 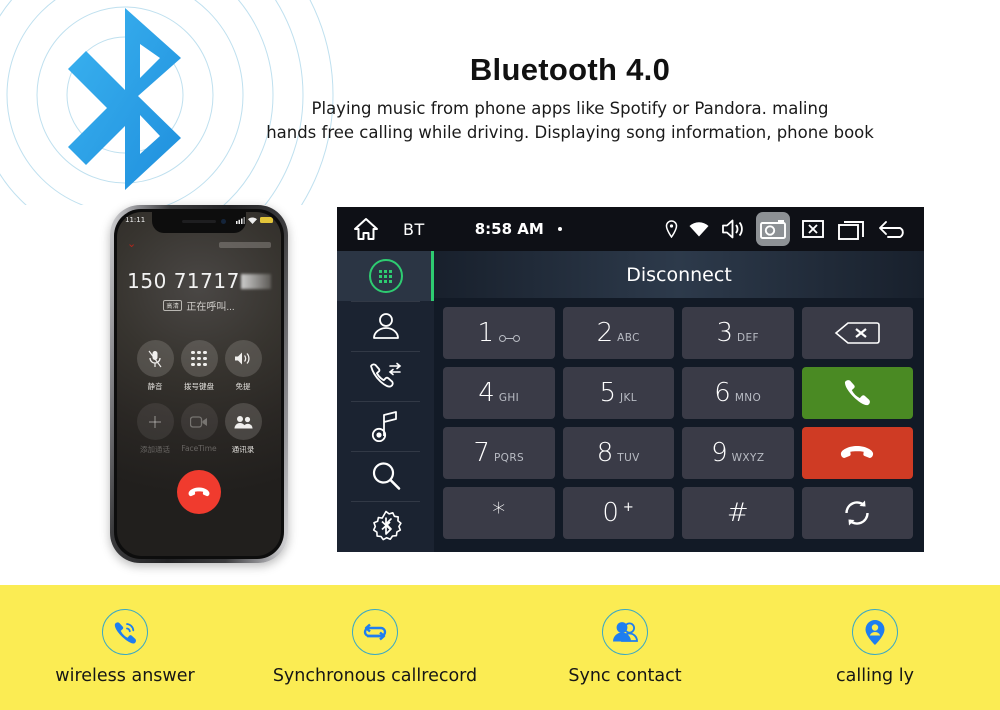 I want to click on location-pin-icon, so click(x=671, y=229).